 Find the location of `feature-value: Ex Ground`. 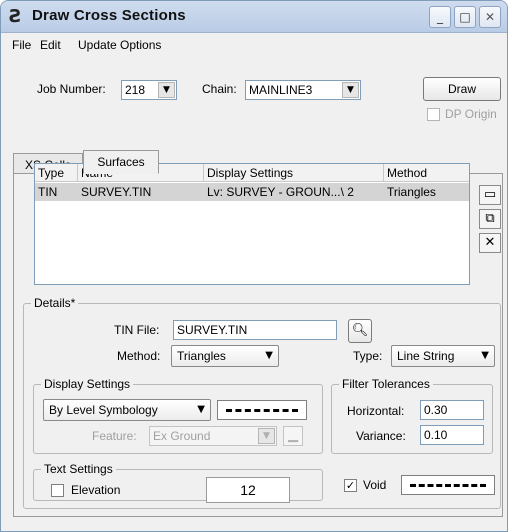

feature-value: Ex Ground is located at coordinates (182, 436).